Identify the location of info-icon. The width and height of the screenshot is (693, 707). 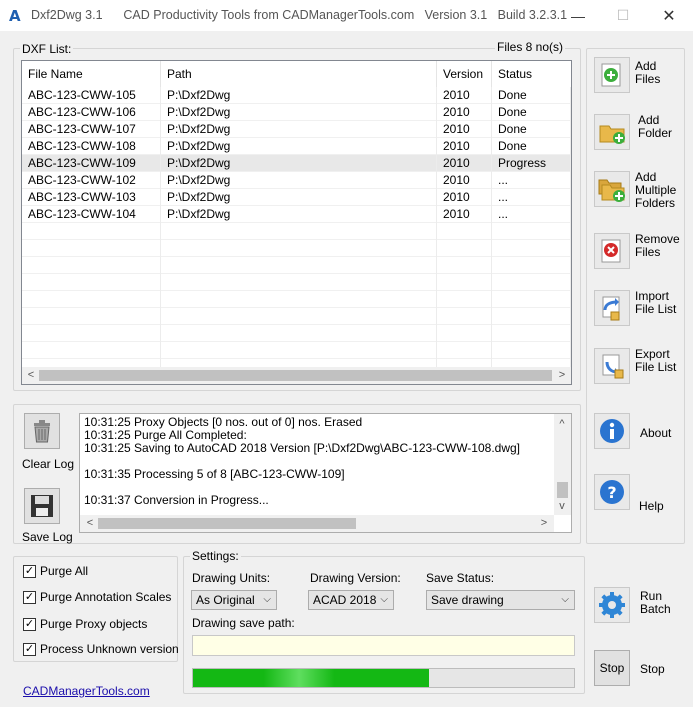
(612, 431).